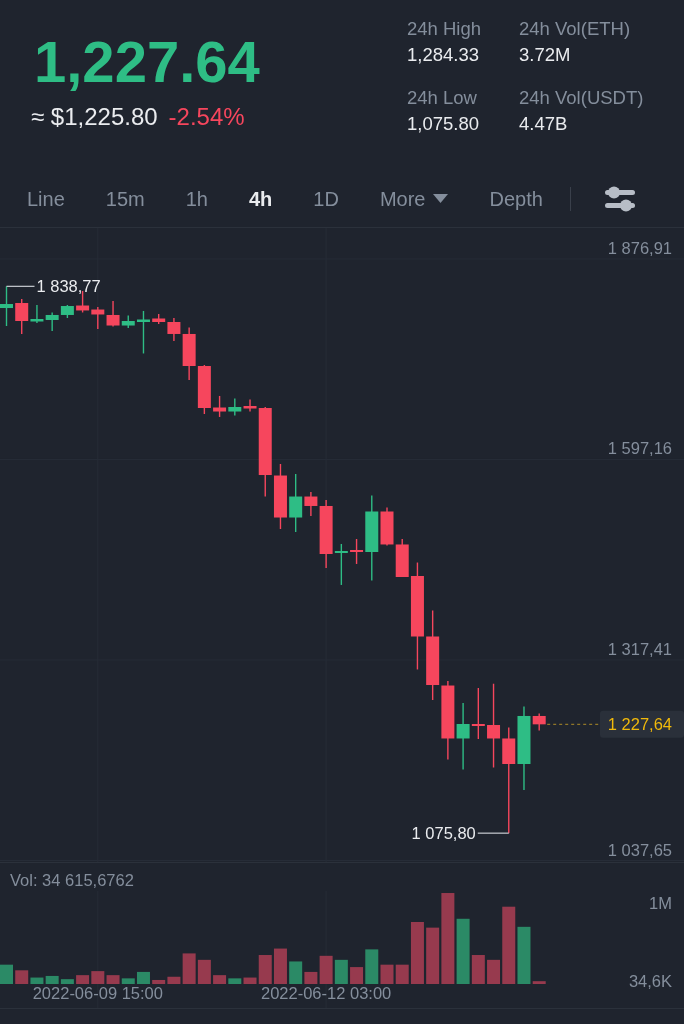 Image resolution: width=684 pixels, height=1024 pixels. I want to click on last-price-tag: 1 227,64, so click(642, 724).